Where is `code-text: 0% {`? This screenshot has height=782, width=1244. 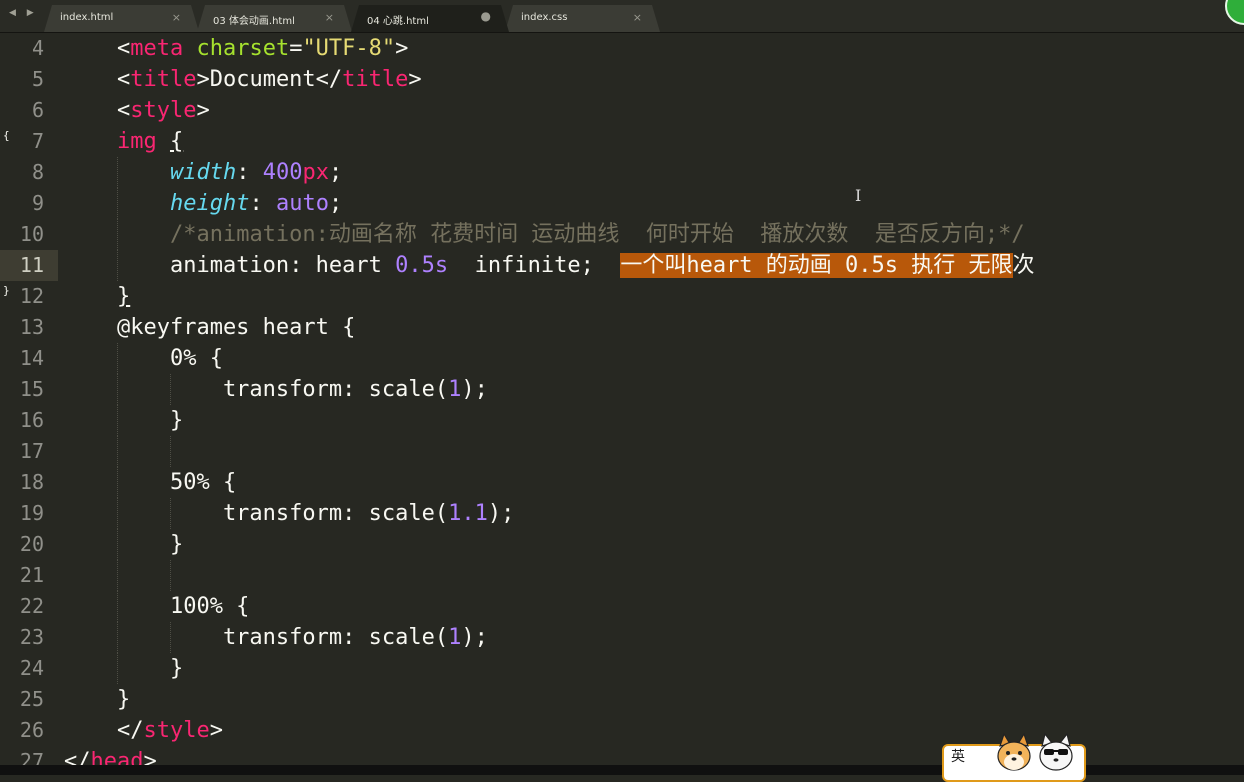 code-text: 0% { is located at coordinates (143, 358).